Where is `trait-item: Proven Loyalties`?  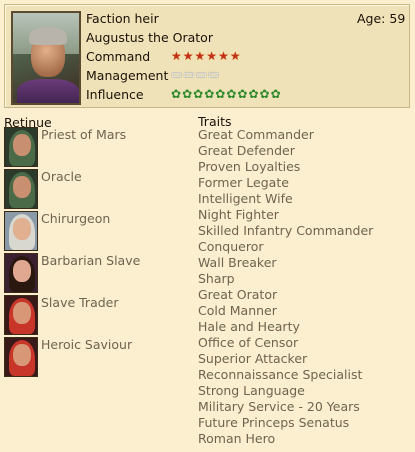
trait-item: Proven Loyalties is located at coordinates (285, 167).